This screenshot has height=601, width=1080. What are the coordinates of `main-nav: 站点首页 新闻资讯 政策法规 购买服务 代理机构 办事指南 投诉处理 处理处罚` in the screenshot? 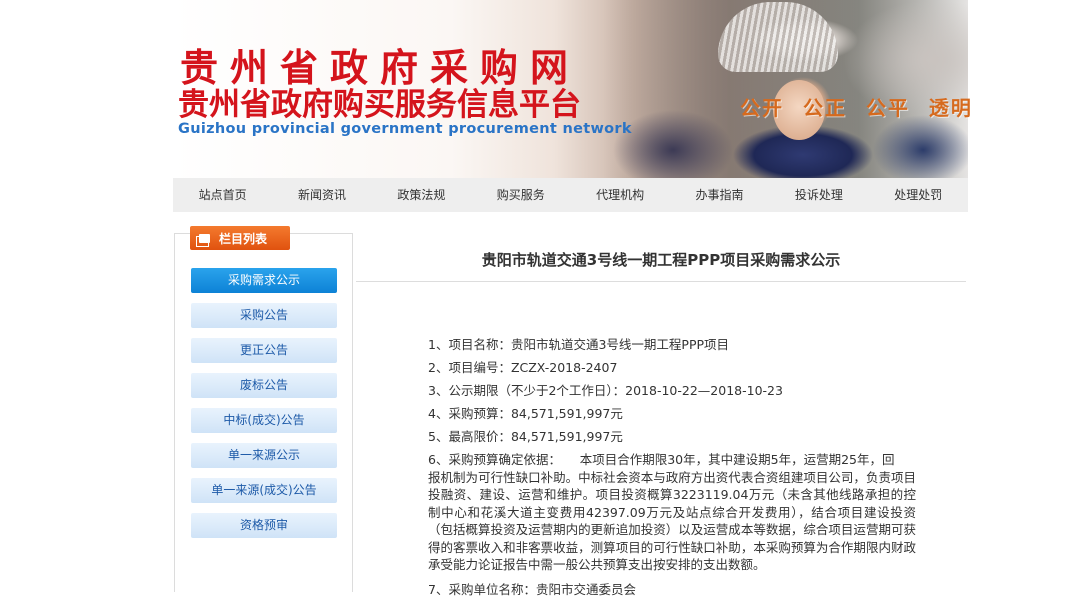 It's located at (570, 195).